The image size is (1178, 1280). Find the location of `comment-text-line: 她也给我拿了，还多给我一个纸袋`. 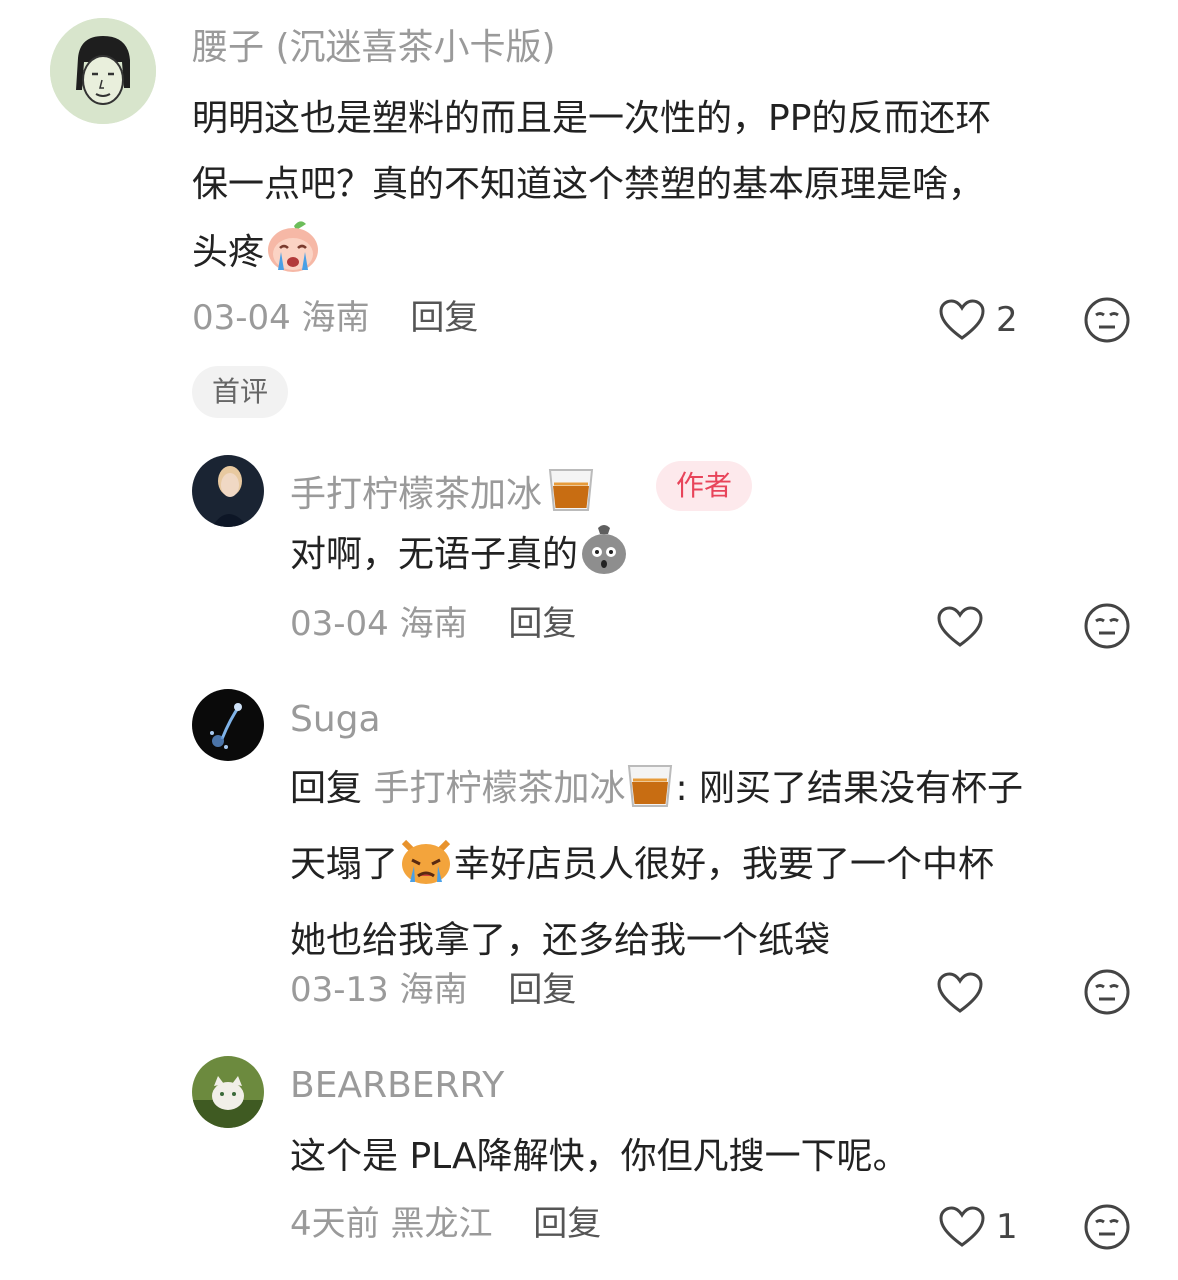

comment-text-line: 她也给我拿了，还多给我一个纸袋 is located at coordinates (560, 940).